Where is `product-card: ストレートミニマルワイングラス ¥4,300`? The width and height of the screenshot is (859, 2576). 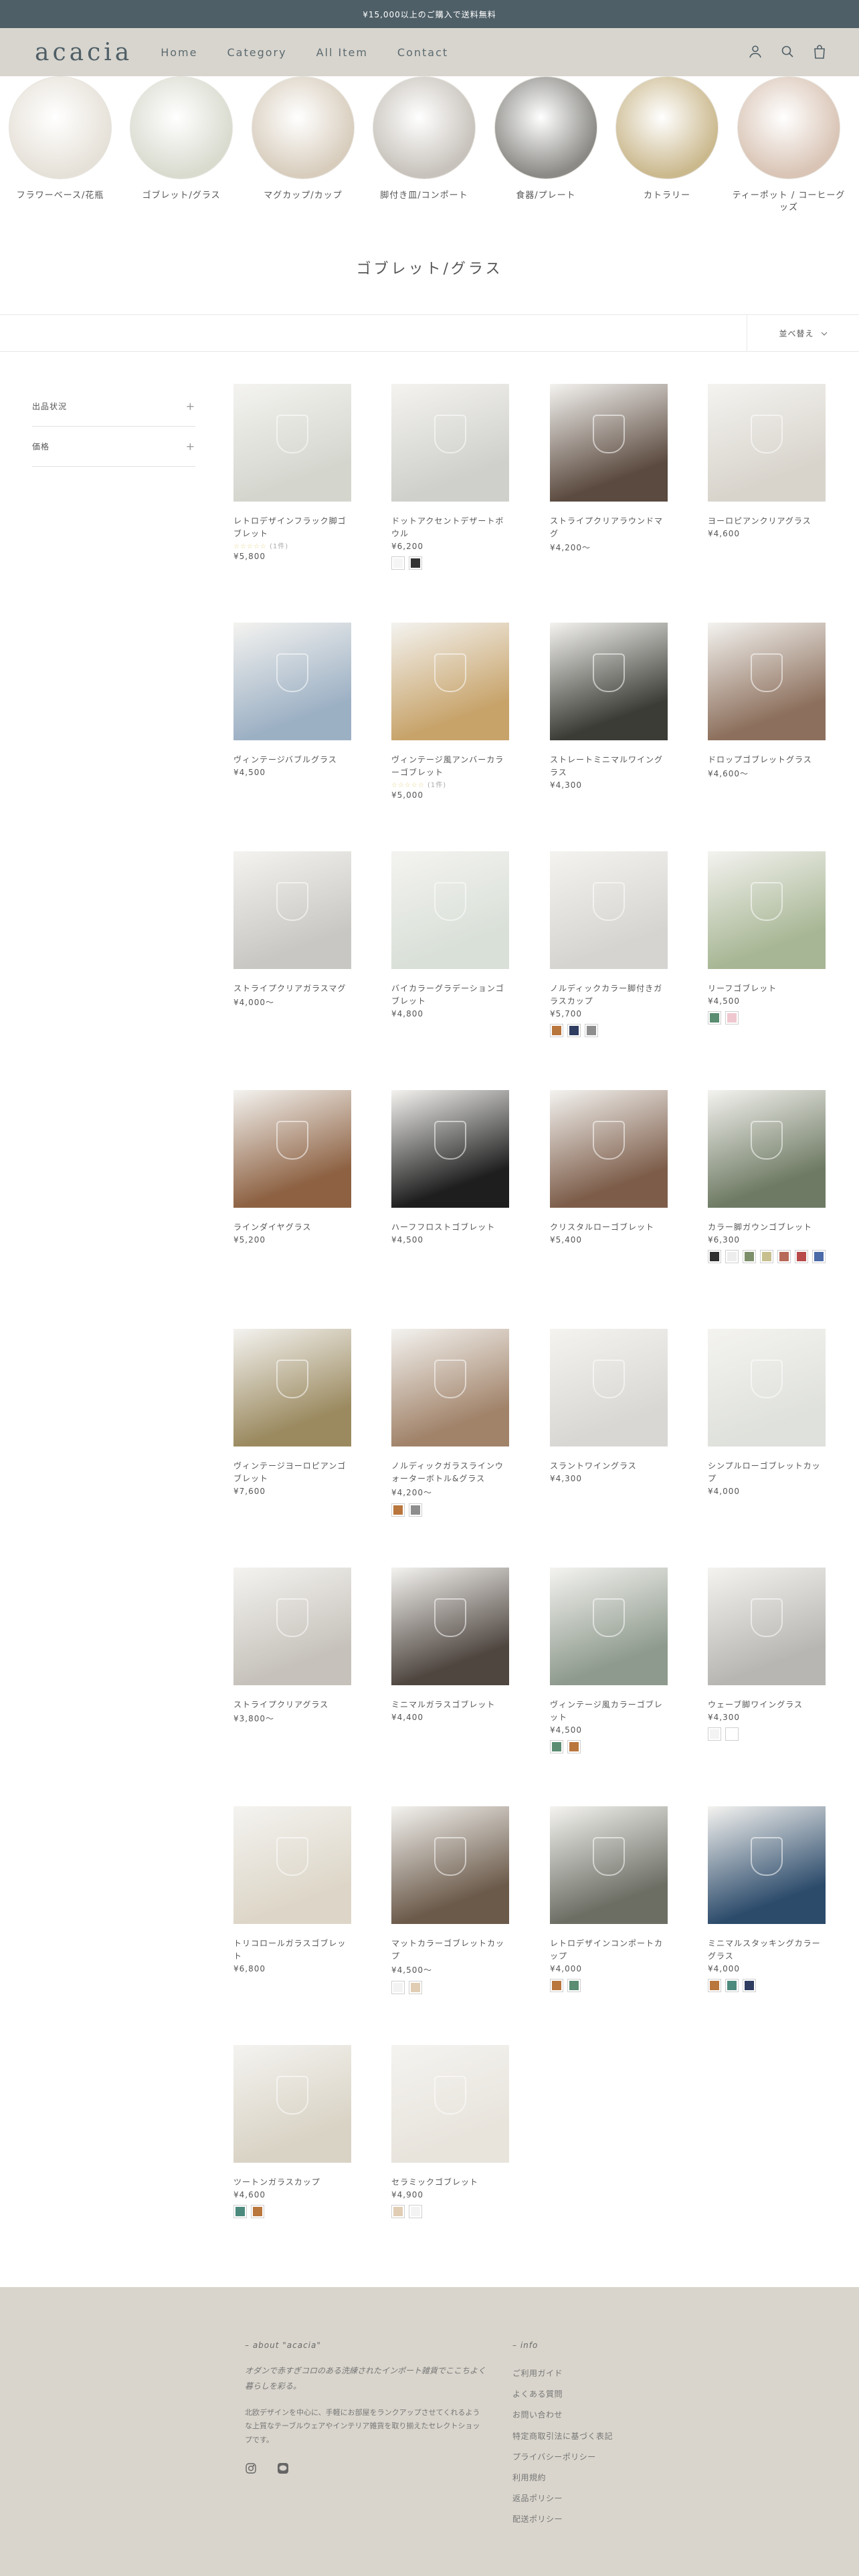 product-card: ストレートミニマルワイングラス ¥4,300 is located at coordinates (609, 706).